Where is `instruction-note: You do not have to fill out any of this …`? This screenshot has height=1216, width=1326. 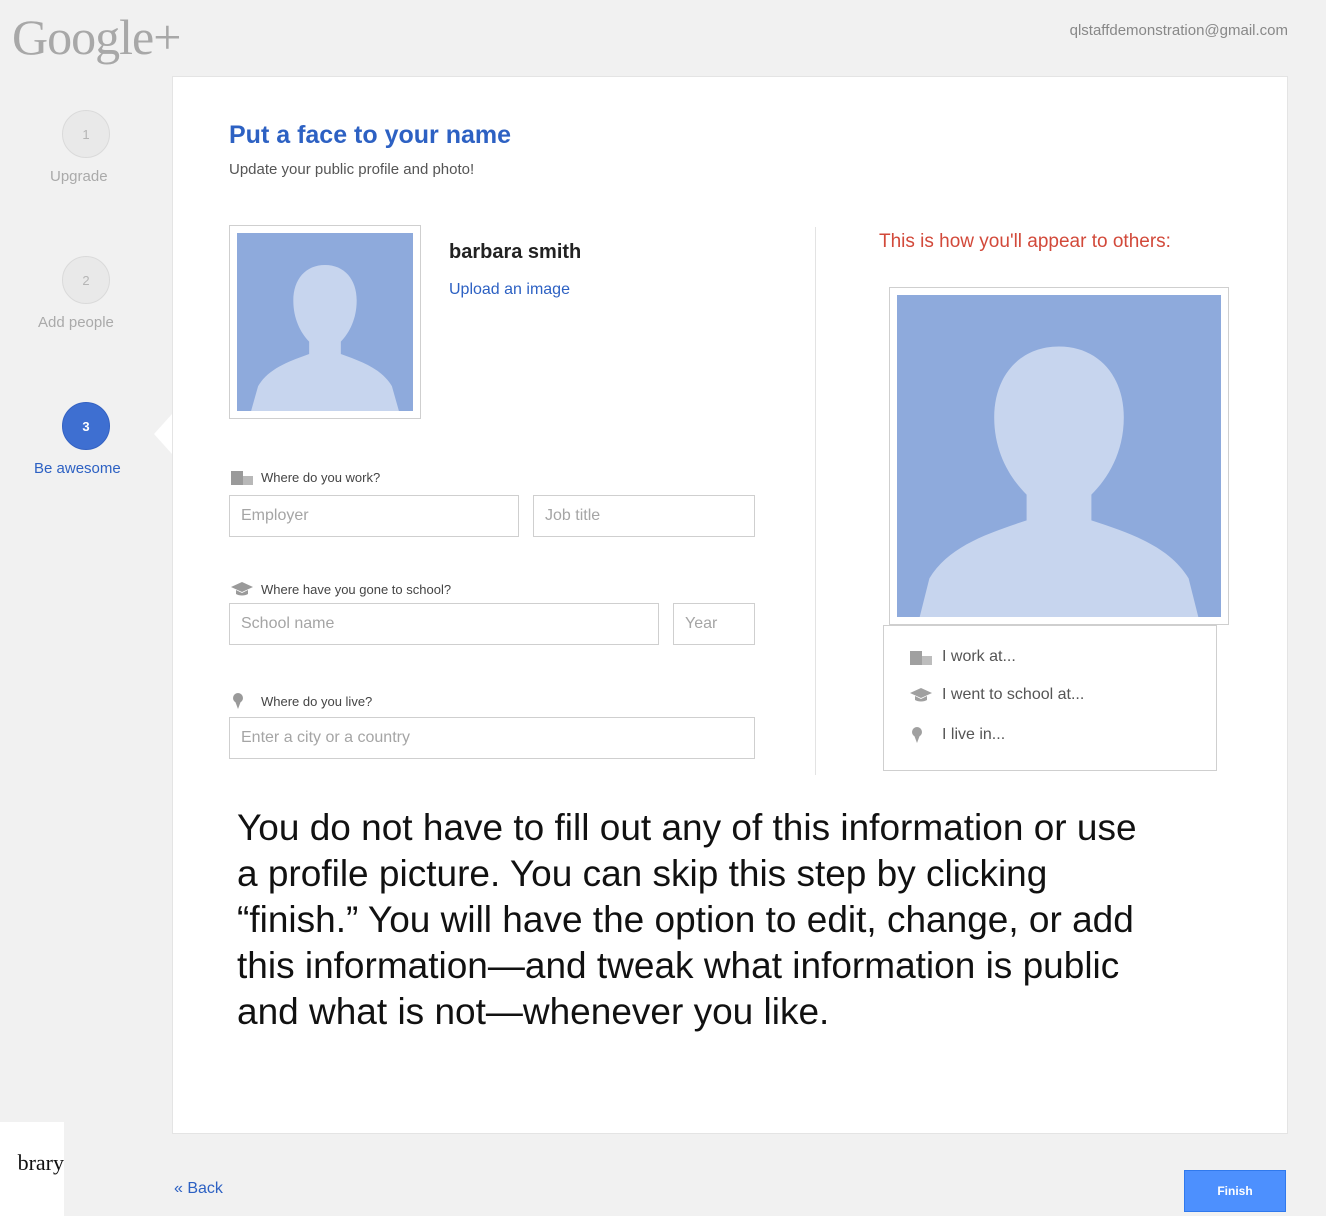
instruction-note: You do not have to fill out any of this … is located at coordinates (687, 919).